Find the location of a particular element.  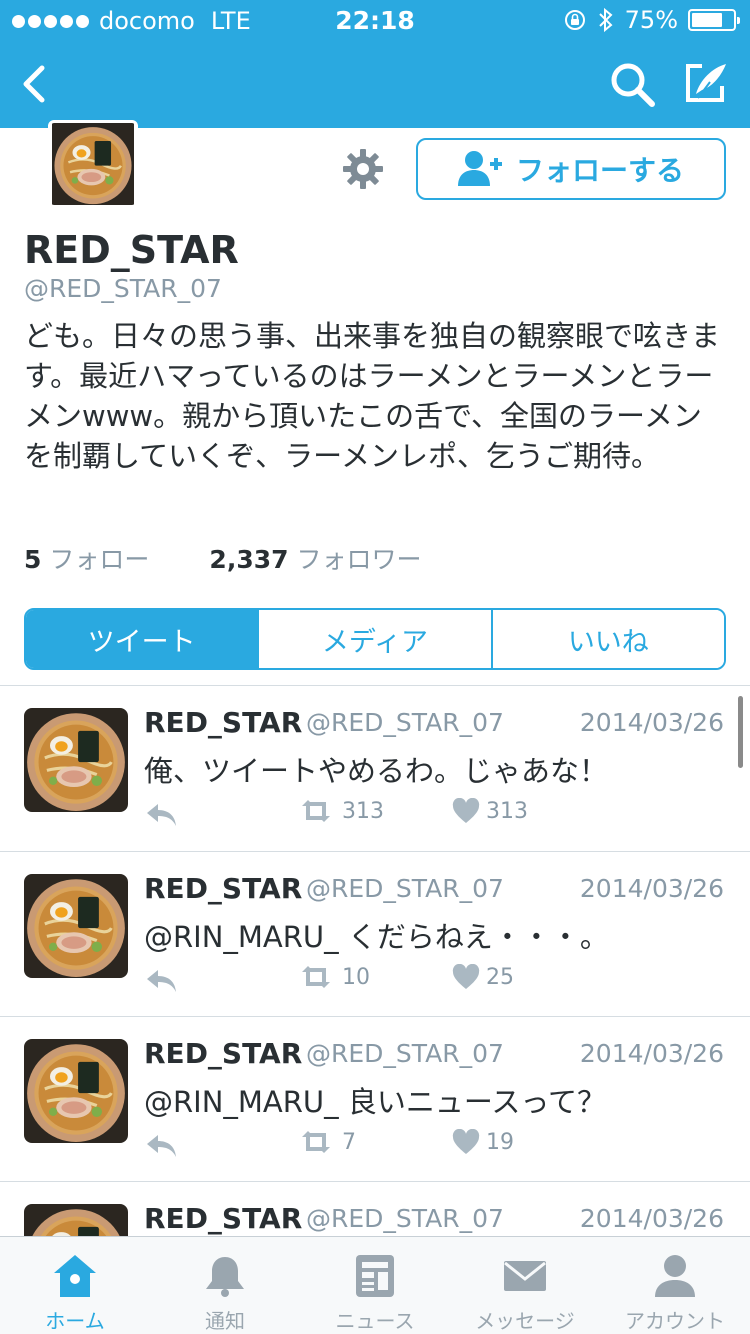

tab-label: ホーム is located at coordinates (75, 1321).